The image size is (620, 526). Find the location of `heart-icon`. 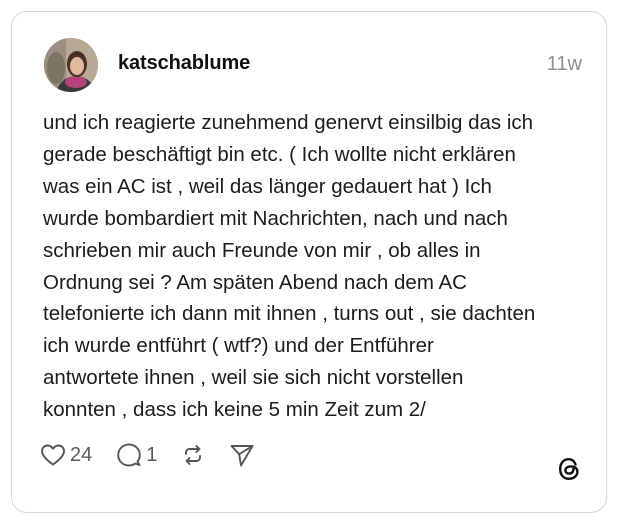

heart-icon is located at coordinates (53, 455).